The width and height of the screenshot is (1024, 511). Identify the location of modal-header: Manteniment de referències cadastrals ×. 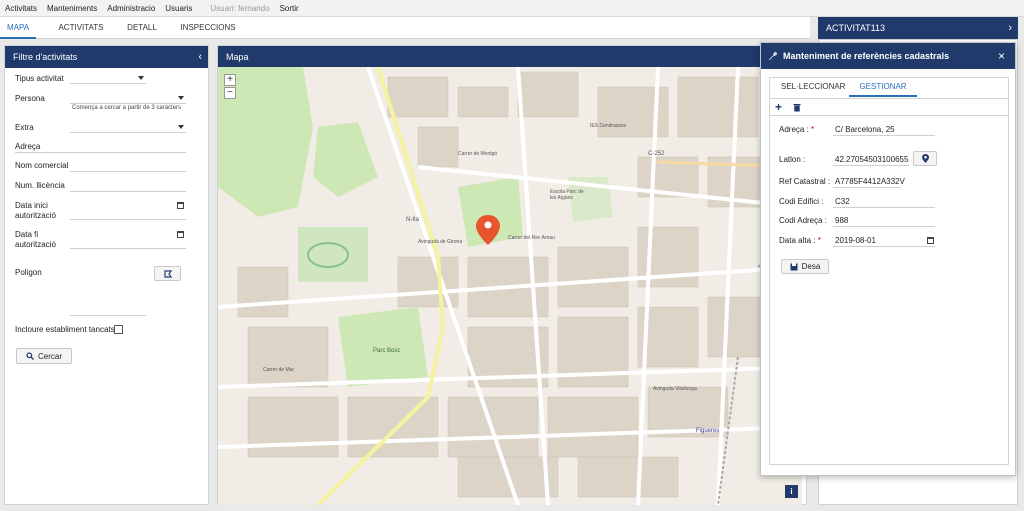
(888, 56).